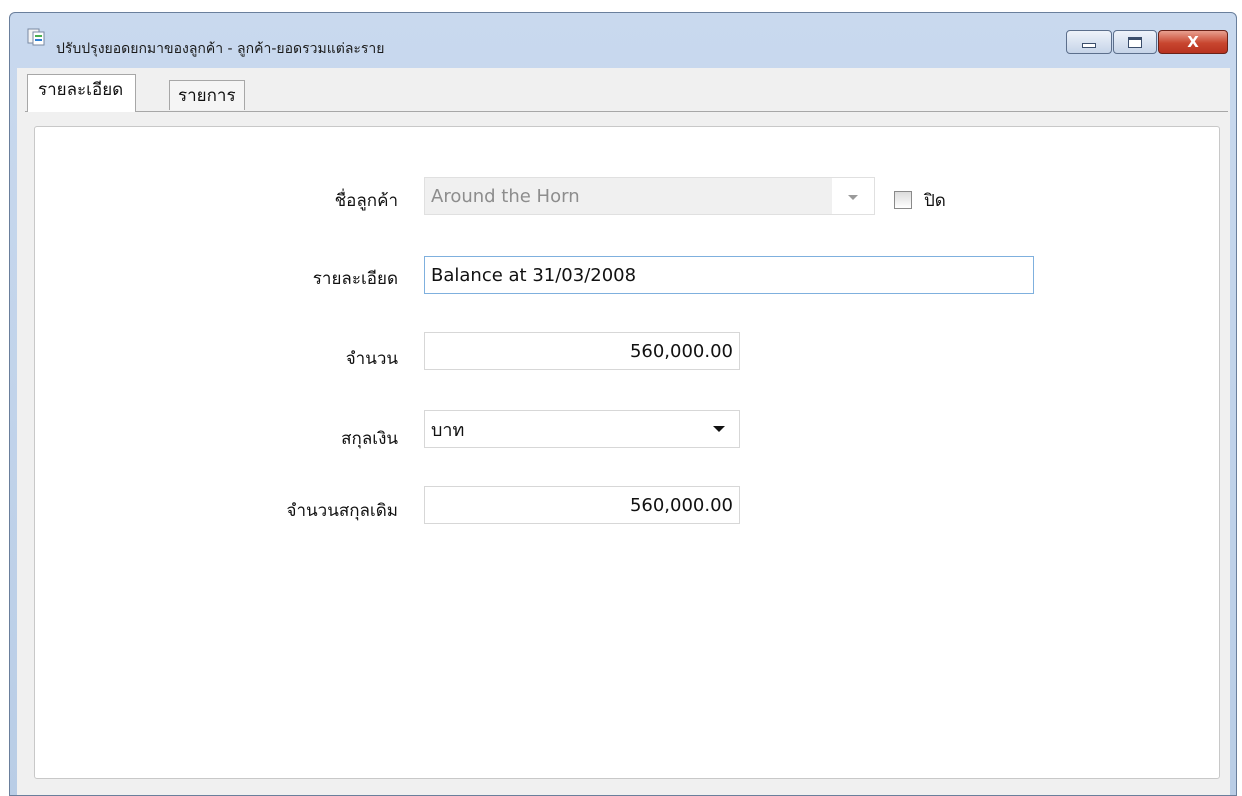  Describe the element at coordinates (355, 279) in the screenshot. I see `description-label: รายละเอียด` at that location.